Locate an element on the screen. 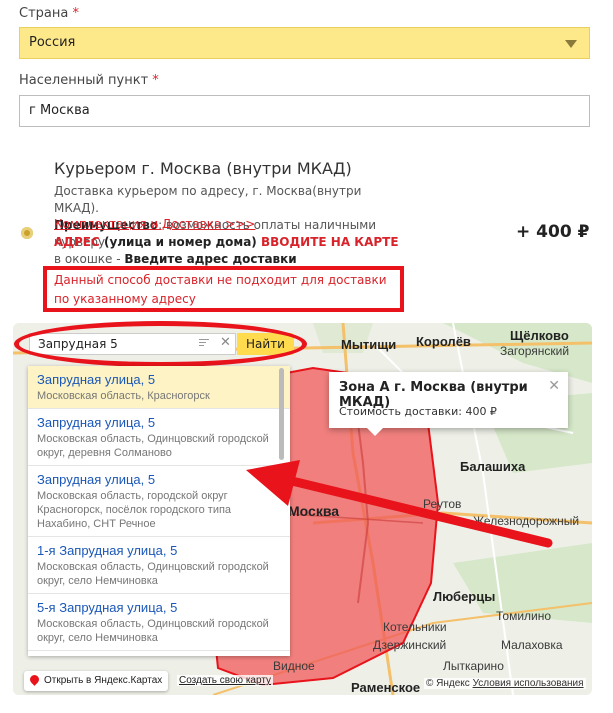  map-pin-icon is located at coordinates (34, 679).